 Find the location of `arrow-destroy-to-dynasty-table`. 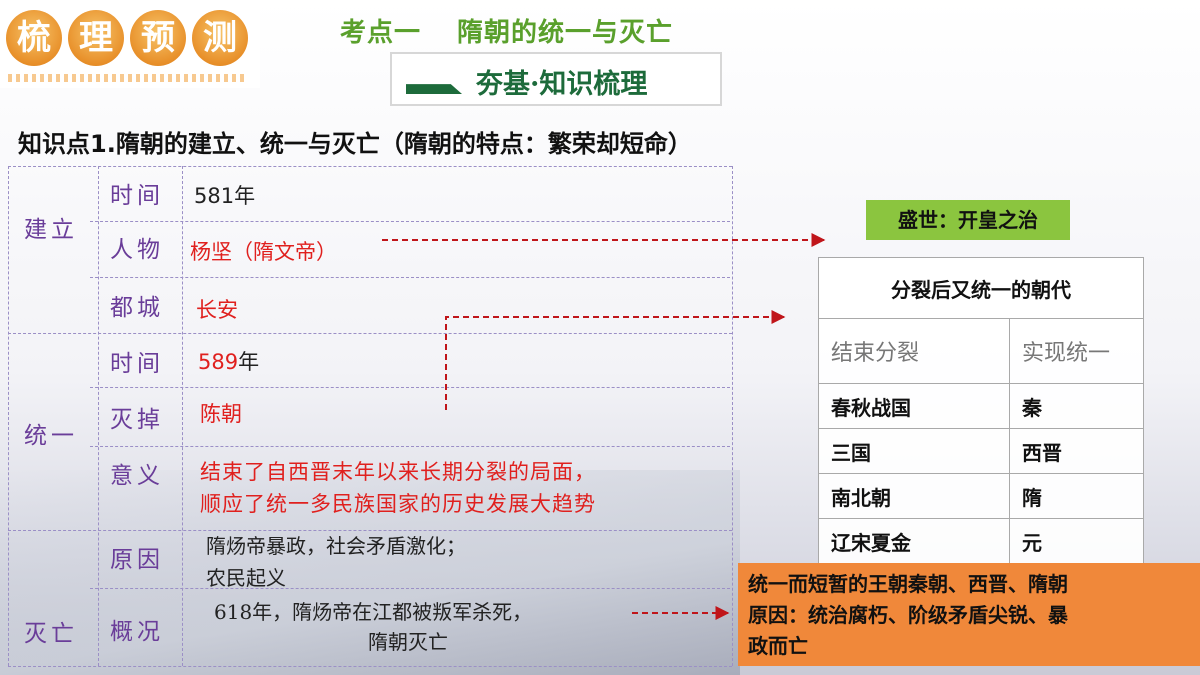

arrow-destroy-to-dynasty-table is located at coordinates (615, 360).